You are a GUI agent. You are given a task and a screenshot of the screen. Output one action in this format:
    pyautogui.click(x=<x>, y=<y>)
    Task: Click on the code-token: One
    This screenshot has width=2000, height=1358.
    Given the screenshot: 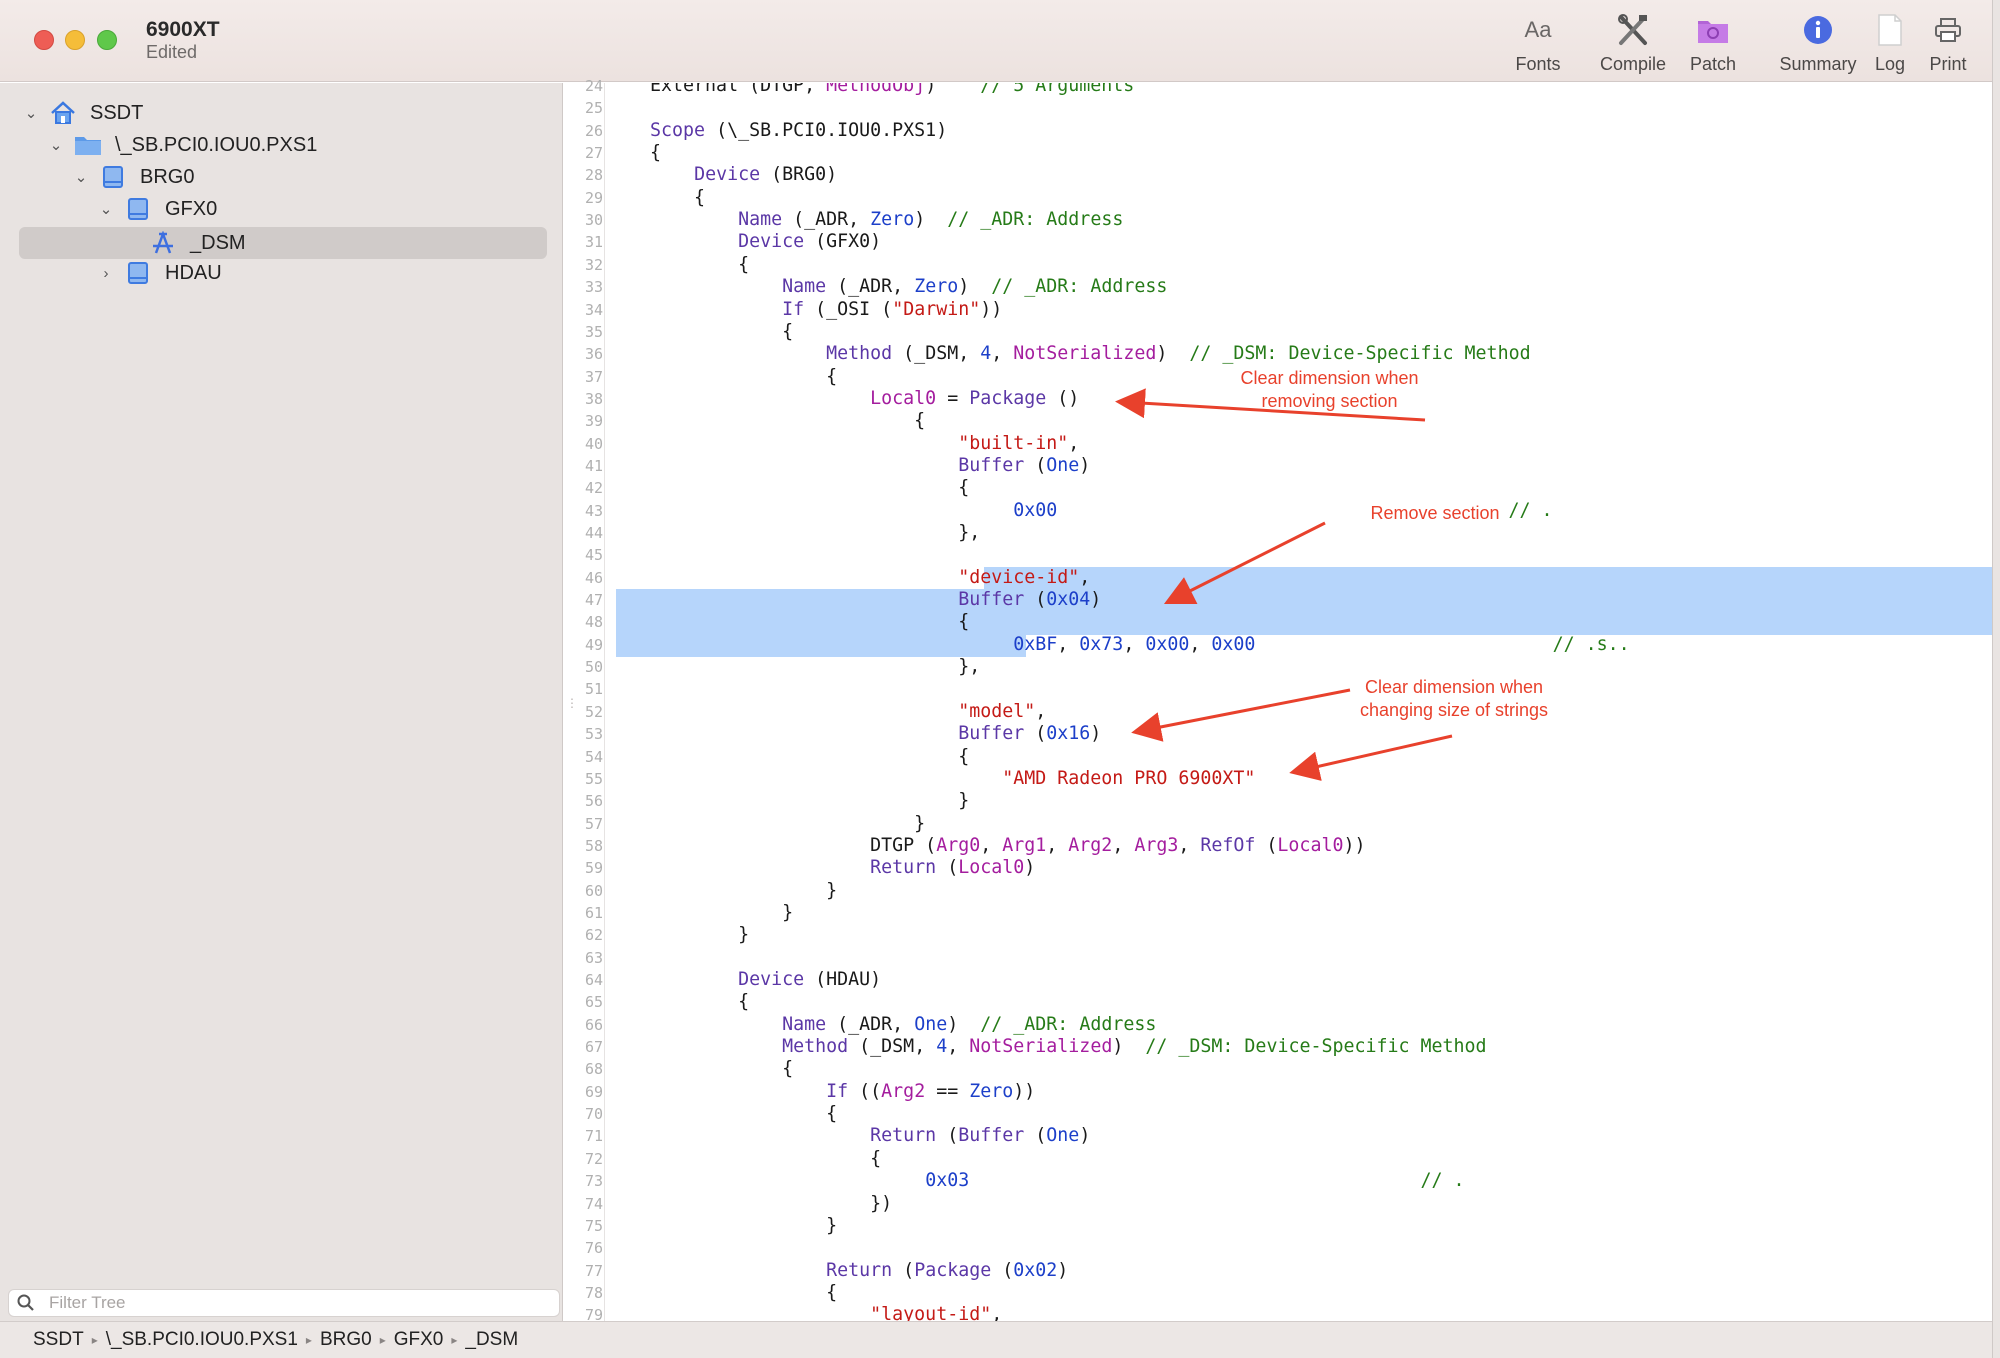 What is the action you would take?
    pyautogui.click(x=1063, y=465)
    